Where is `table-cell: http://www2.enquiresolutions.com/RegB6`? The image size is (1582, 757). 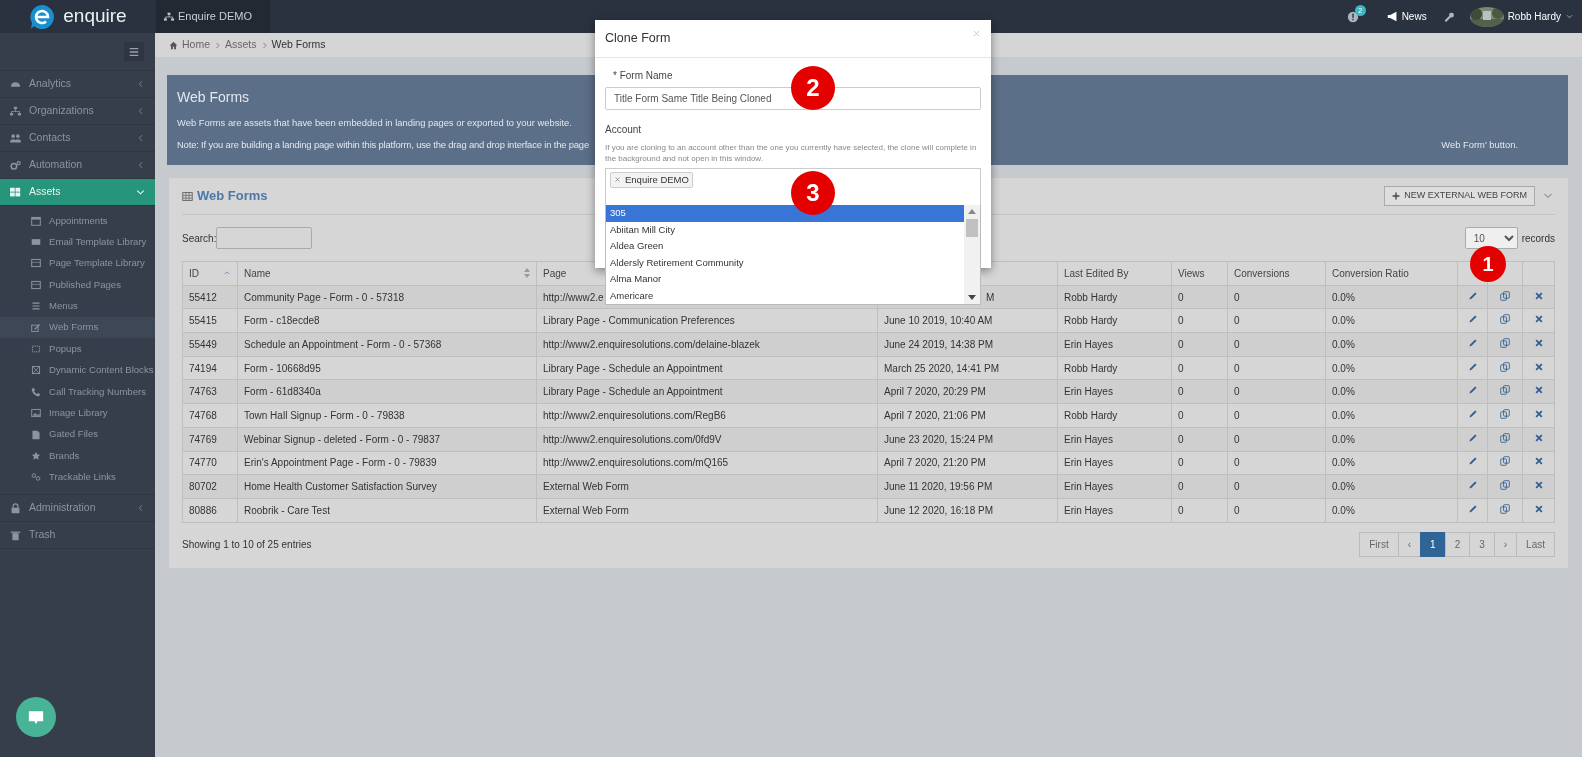
table-cell: http://www2.enquiresolutions.com/RegB6 is located at coordinates (634, 415).